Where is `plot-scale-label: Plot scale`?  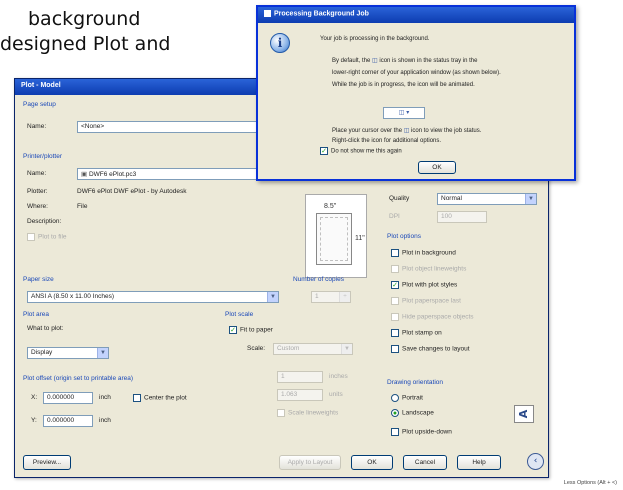 plot-scale-label: Plot scale is located at coordinates (239, 314).